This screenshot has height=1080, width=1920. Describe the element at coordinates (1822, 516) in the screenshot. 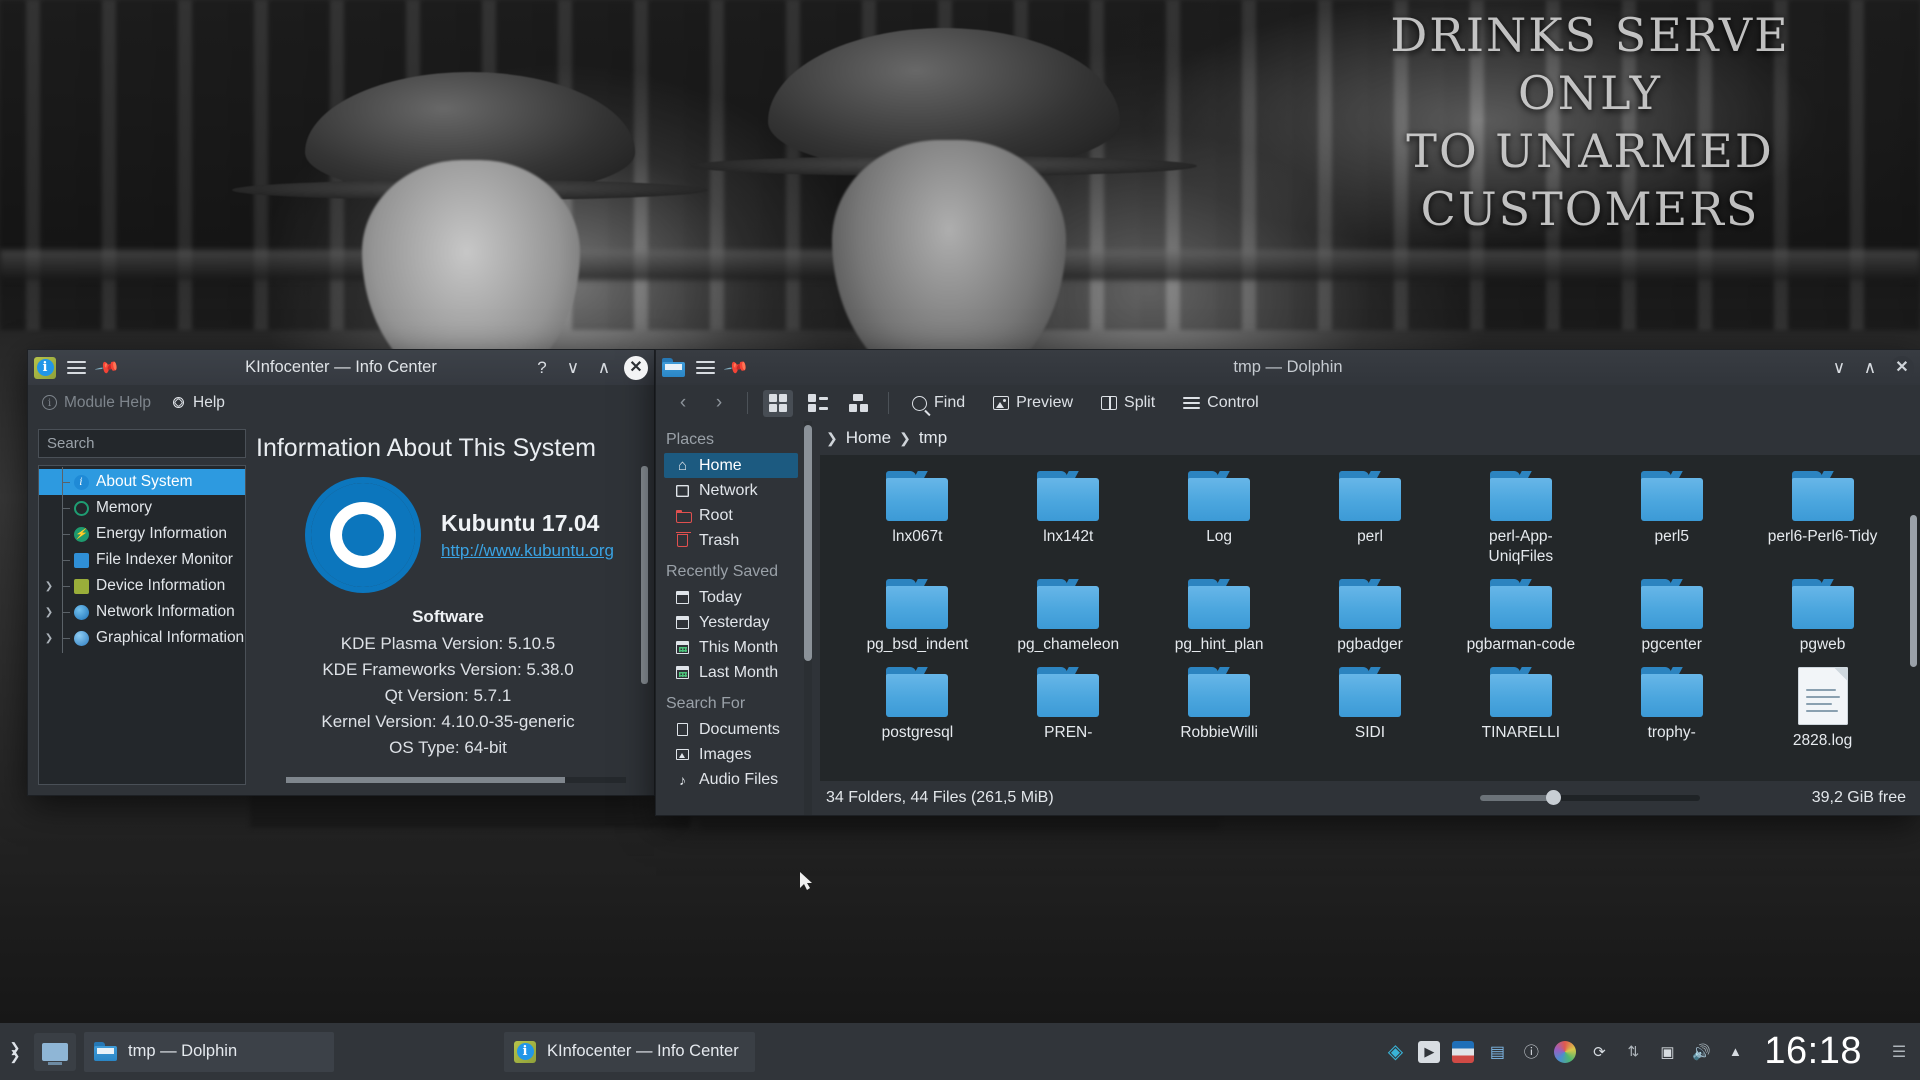

I see `file-item: perl6-Perl6-Tidy` at that location.